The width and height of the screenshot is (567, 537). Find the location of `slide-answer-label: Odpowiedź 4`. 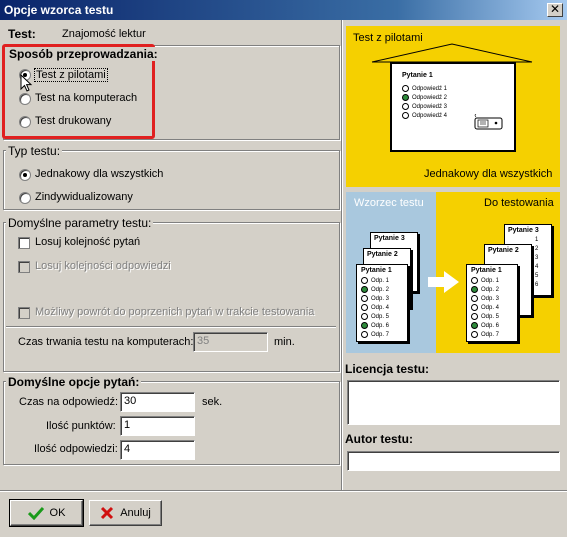

slide-answer-label: Odpowiedź 4 is located at coordinates (430, 115).